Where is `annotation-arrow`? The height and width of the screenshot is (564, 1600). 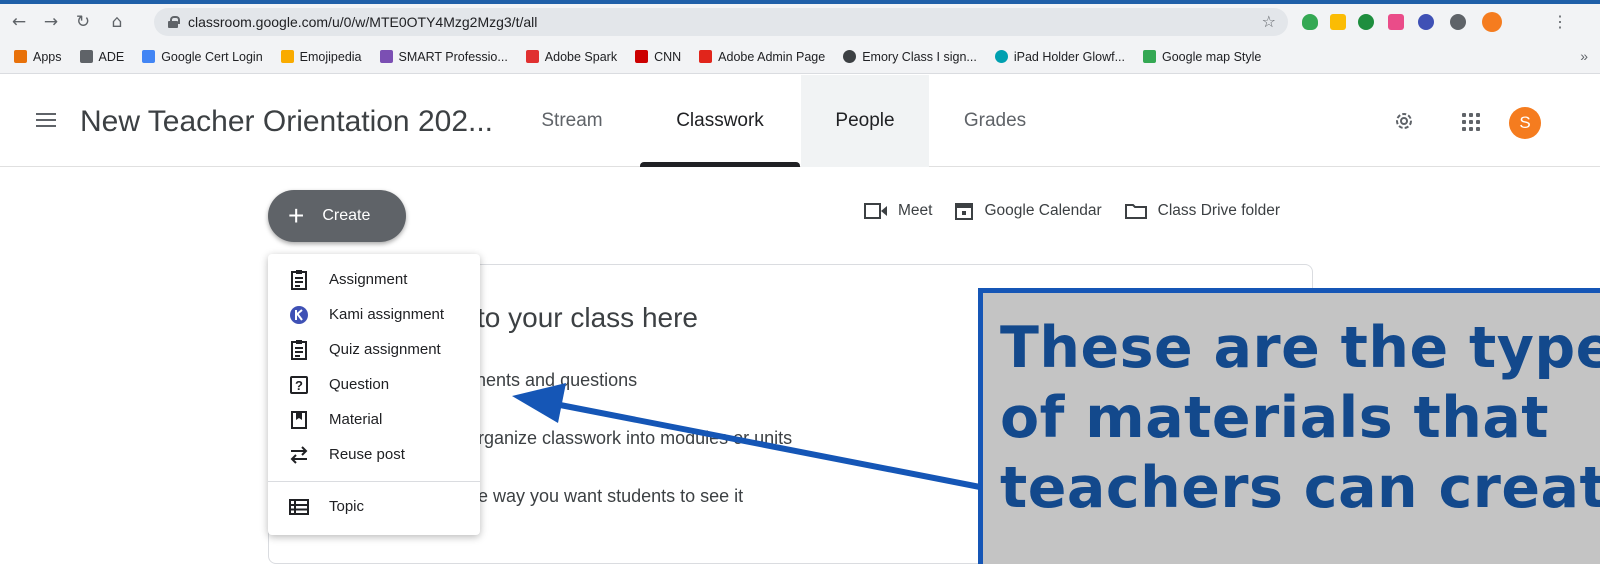
annotation-arrow is located at coordinates (746, 436).